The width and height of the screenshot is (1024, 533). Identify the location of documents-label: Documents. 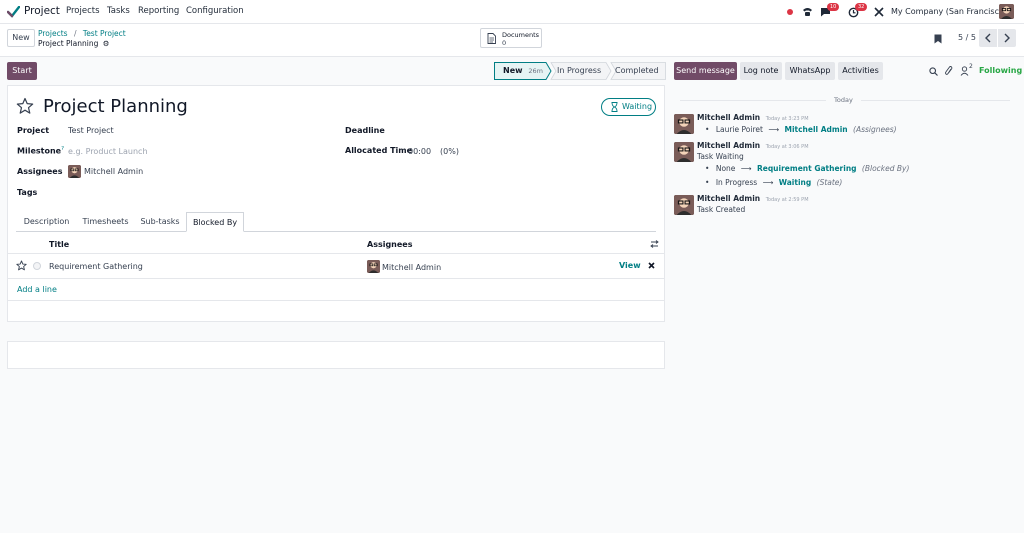
(521, 35).